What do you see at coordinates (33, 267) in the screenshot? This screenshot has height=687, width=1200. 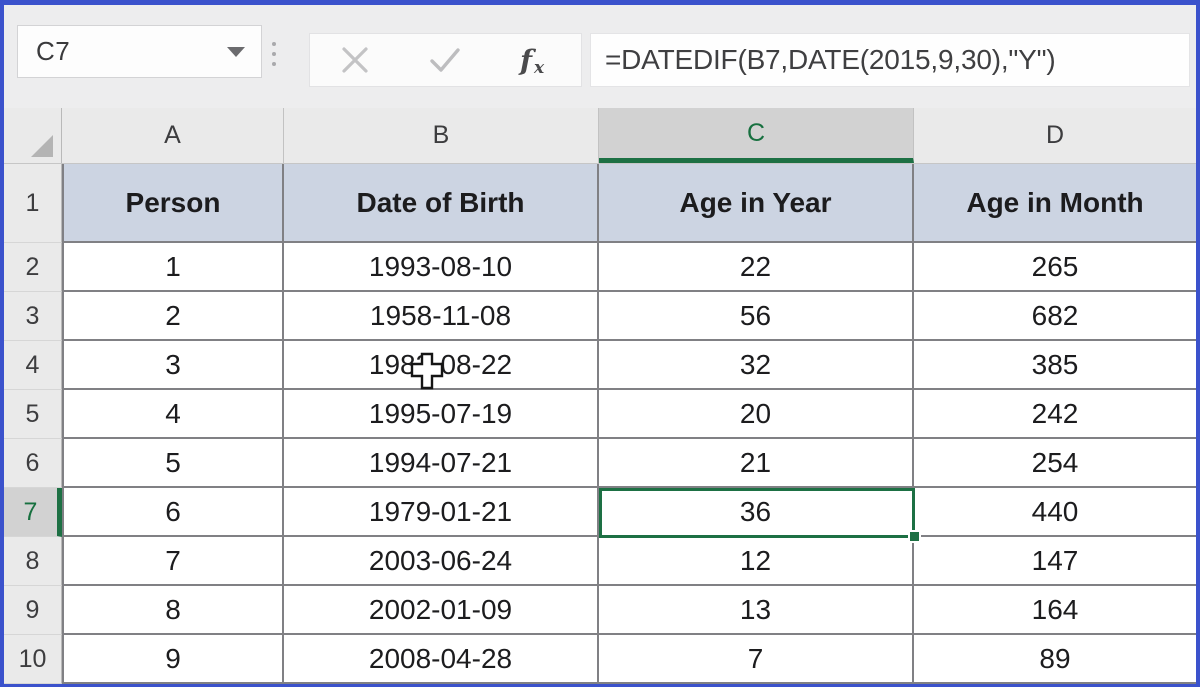 I see `row-header-2: 2` at bounding box center [33, 267].